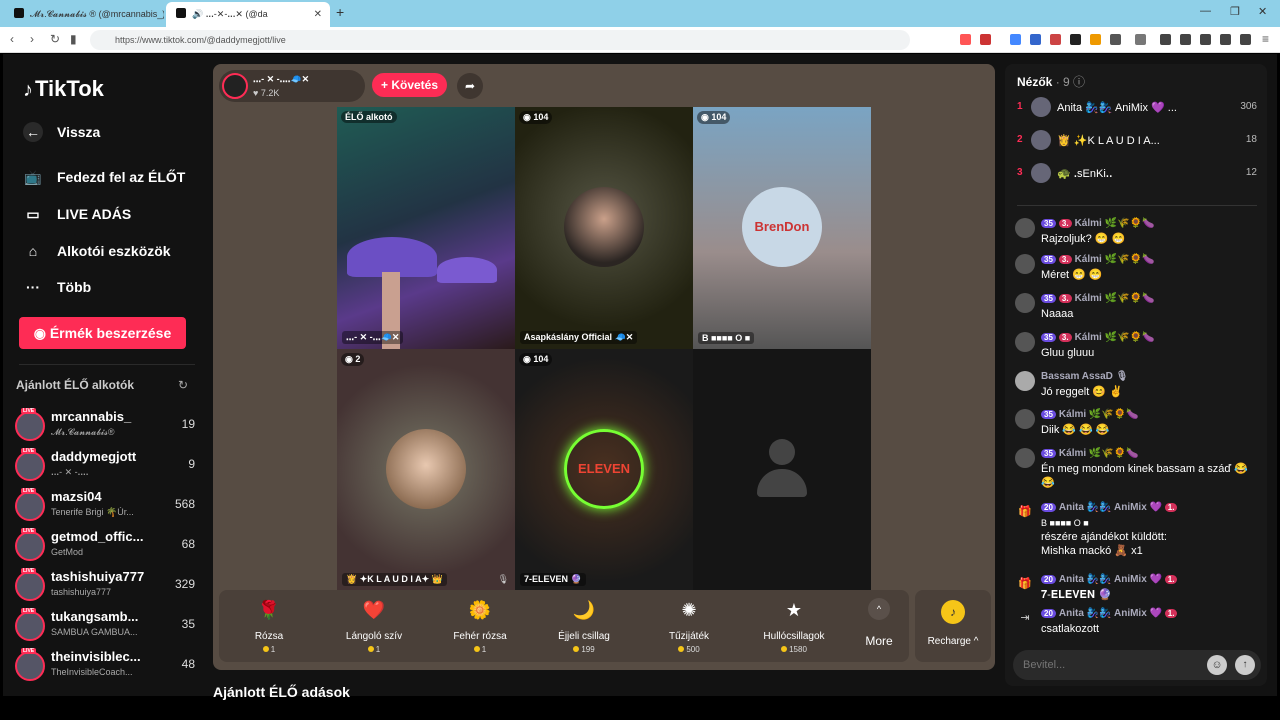 The image size is (1280, 720). Describe the element at coordinates (426, 228) in the screenshot. I see `video-tile-host: ÉLŐ alkotó ꓸꓸꓸ- ✕ -ꓸꓸꓸ🧢✕` at that location.